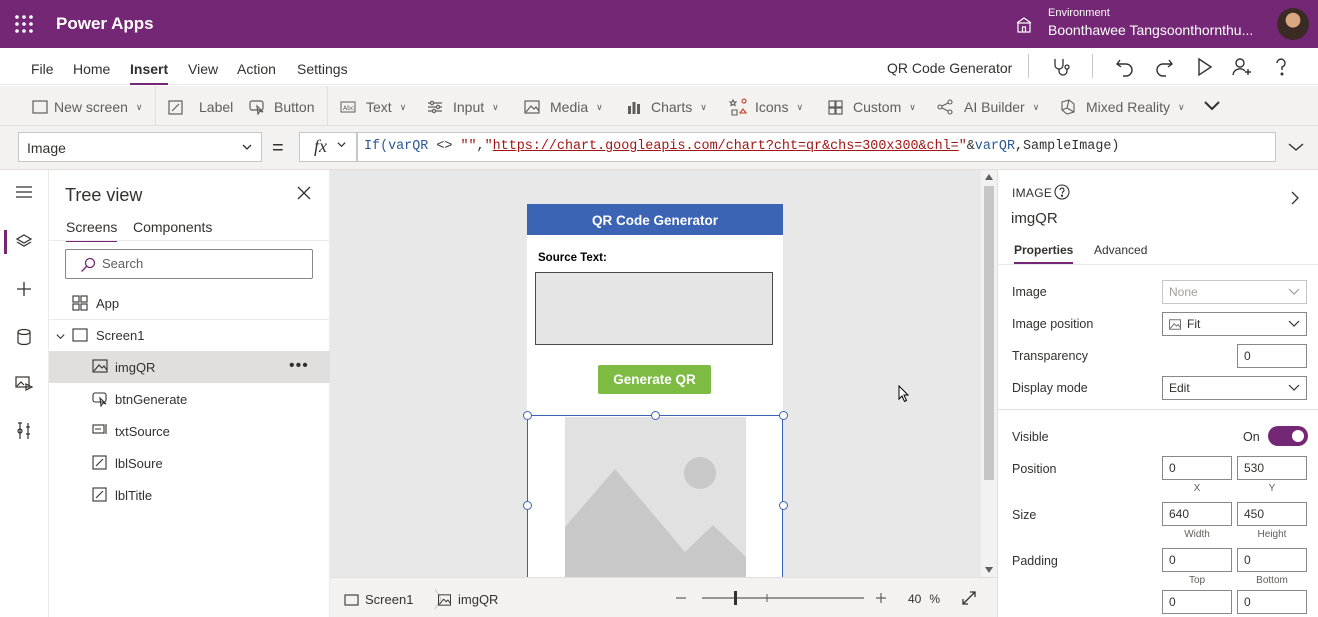  Describe the element at coordinates (1197, 560) in the screenshot. I see `padding-top-input: 0` at that location.